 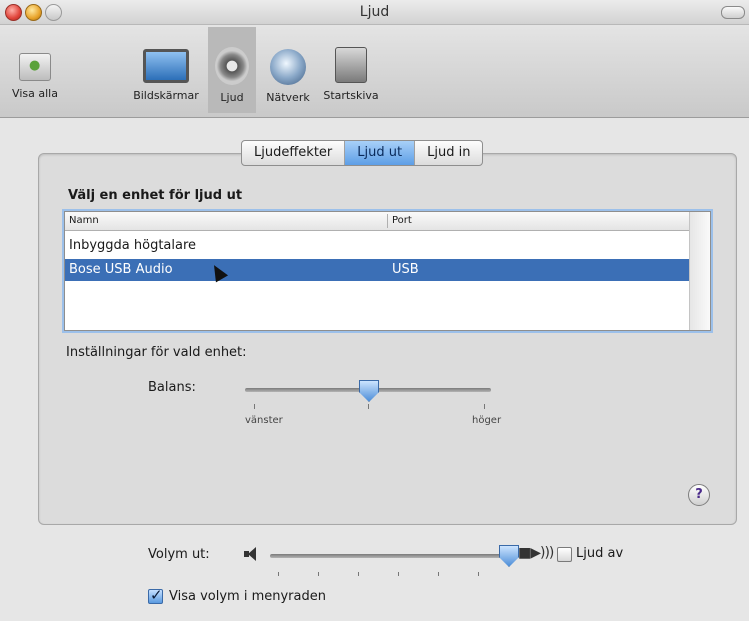 What do you see at coordinates (35, 67) in the screenshot?
I see `show-all-icon` at bounding box center [35, 67].